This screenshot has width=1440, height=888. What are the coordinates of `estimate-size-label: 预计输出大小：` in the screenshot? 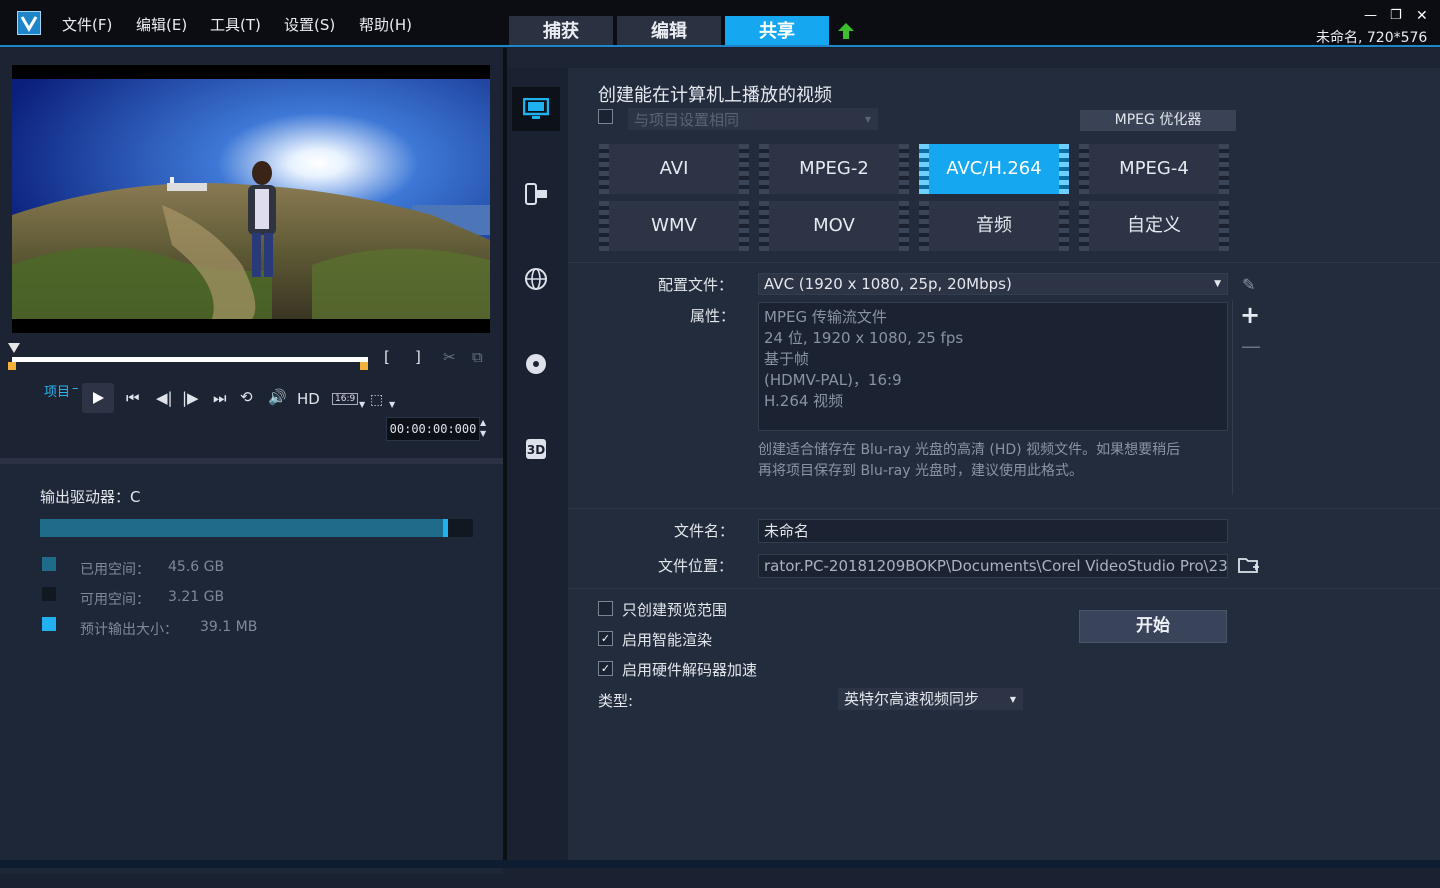 It's located at (129, 630).